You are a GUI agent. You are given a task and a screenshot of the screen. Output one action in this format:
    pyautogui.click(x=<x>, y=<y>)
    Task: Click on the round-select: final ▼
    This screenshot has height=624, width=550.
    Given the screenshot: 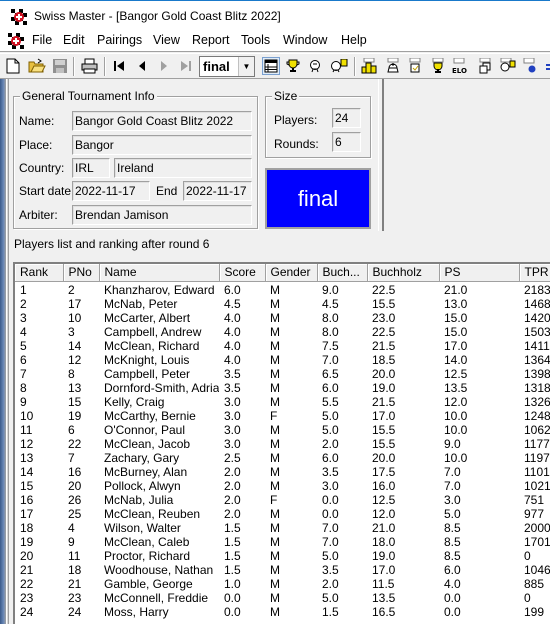 What is the action you would take?
    pyautogui.click(x=227, y=66)
    